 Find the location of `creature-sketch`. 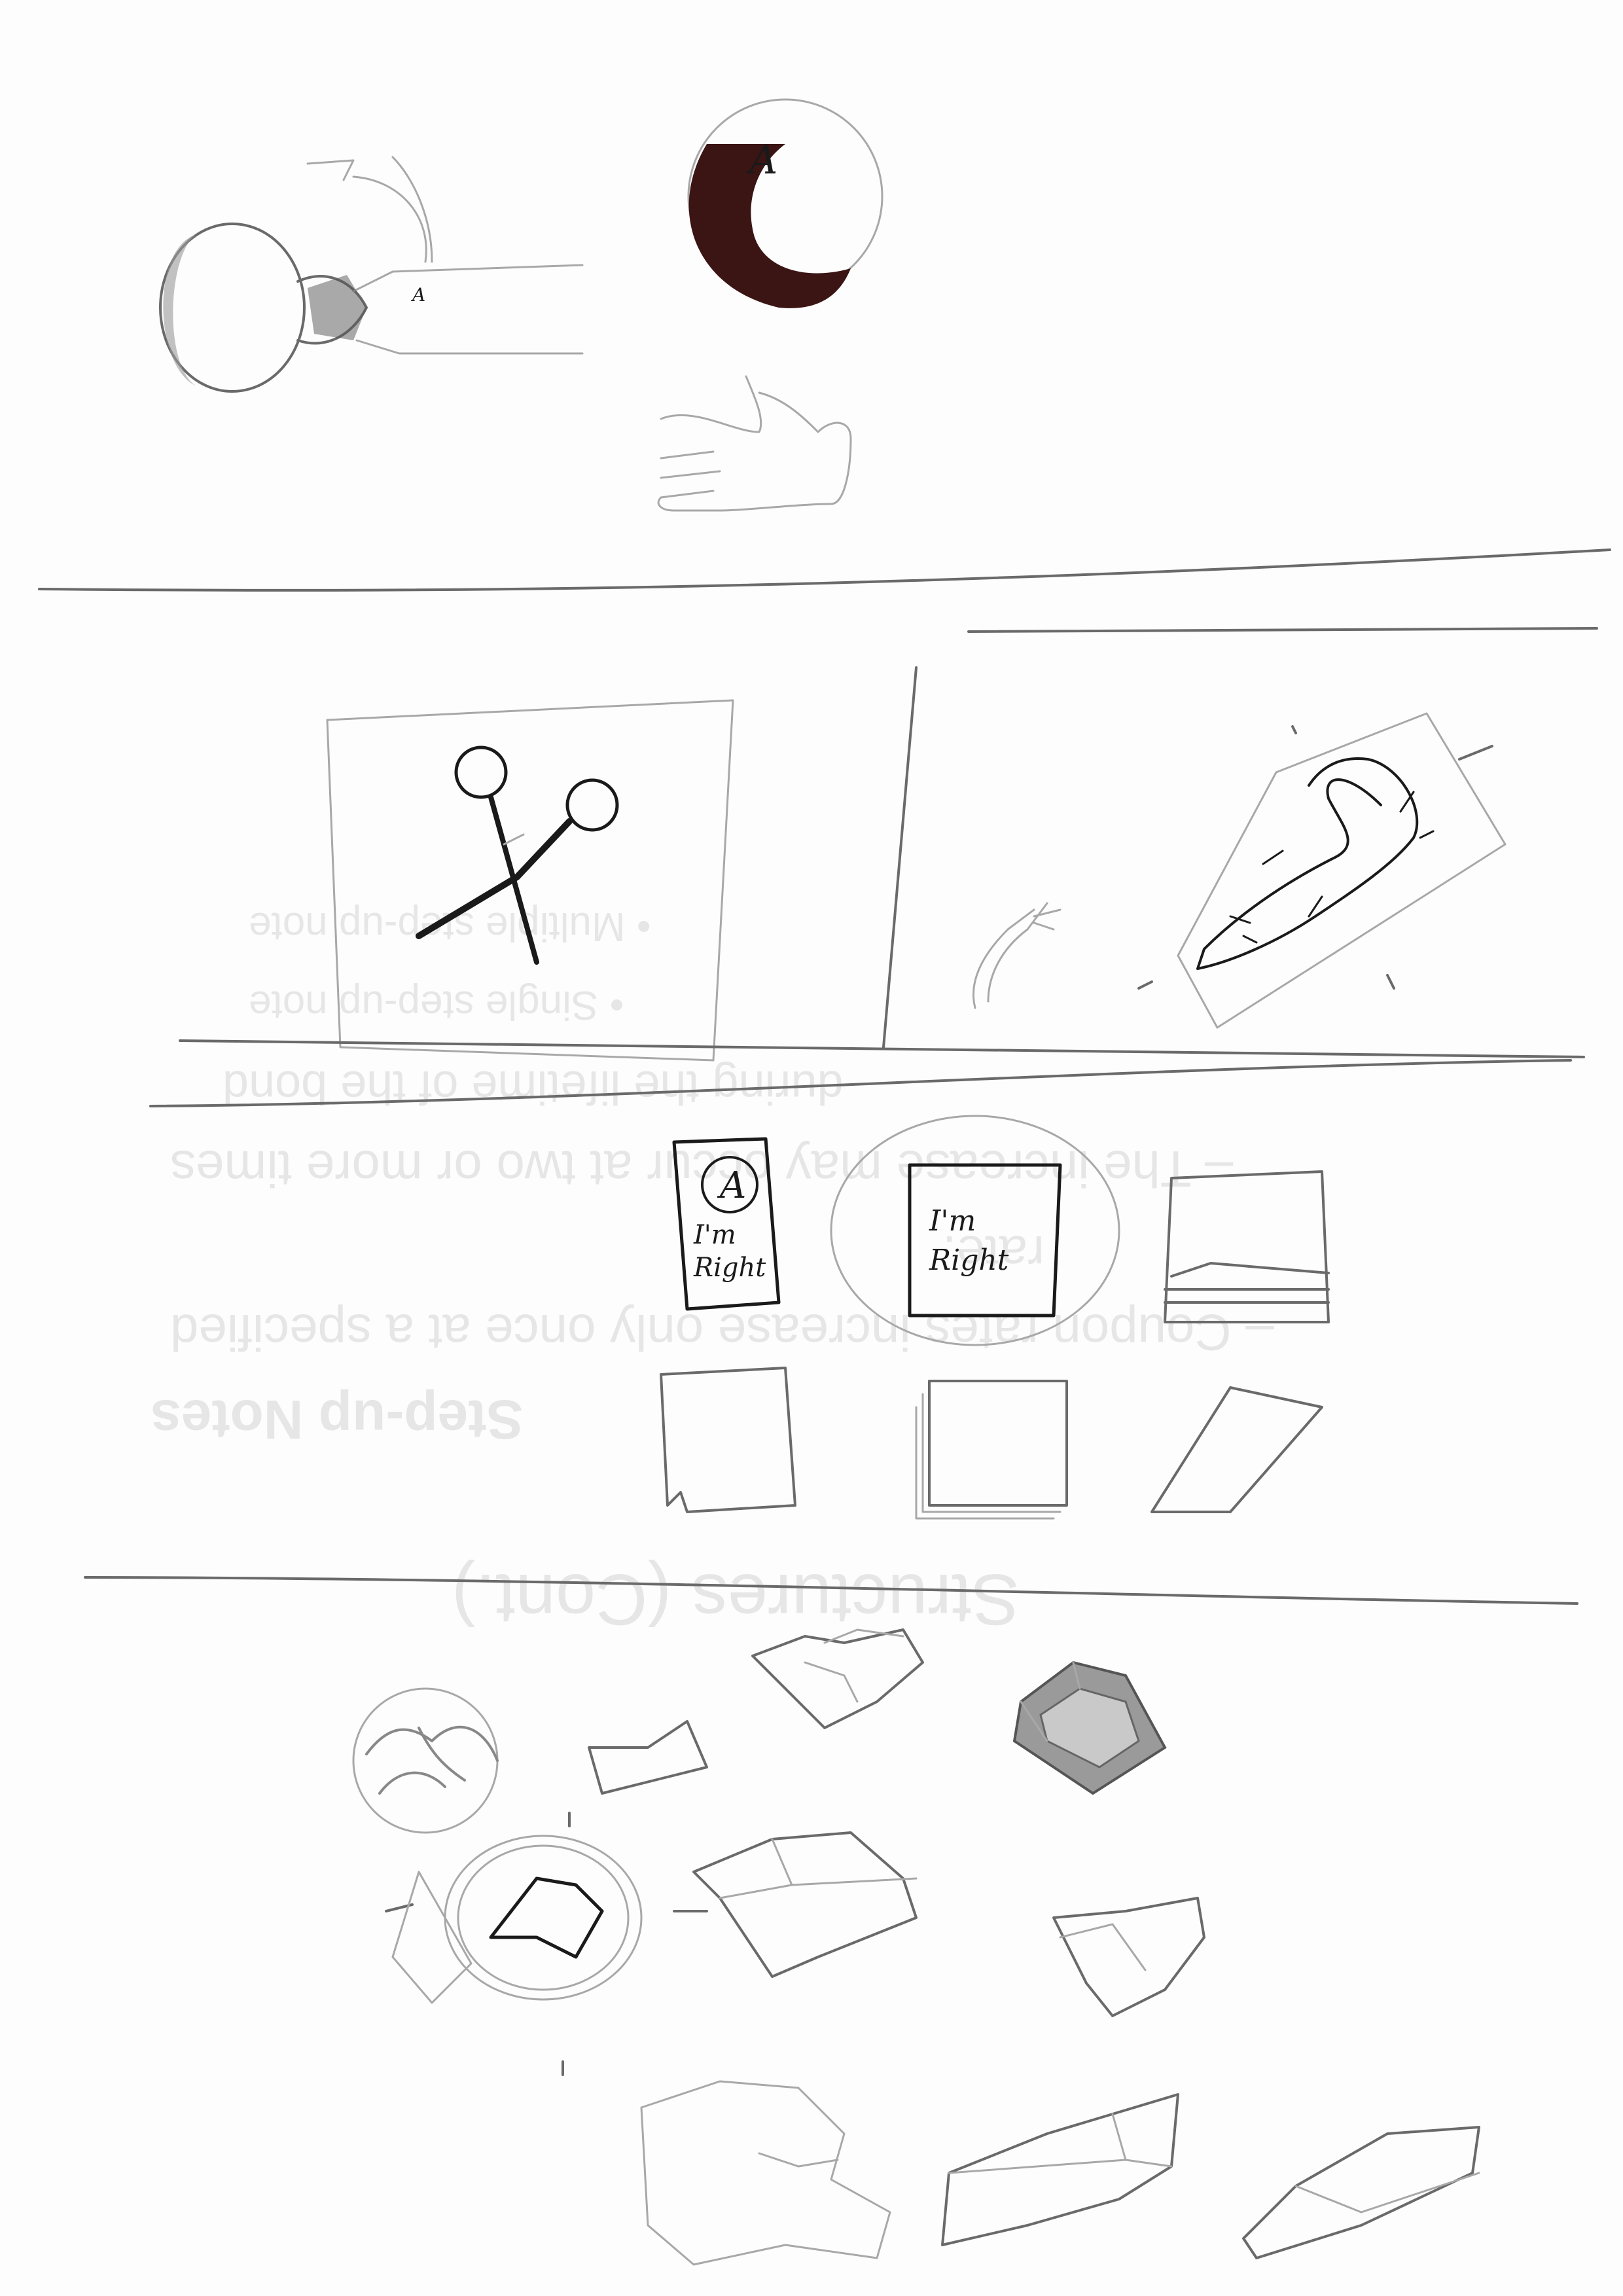

creature-sketch is located at coordinates (1342, 870).